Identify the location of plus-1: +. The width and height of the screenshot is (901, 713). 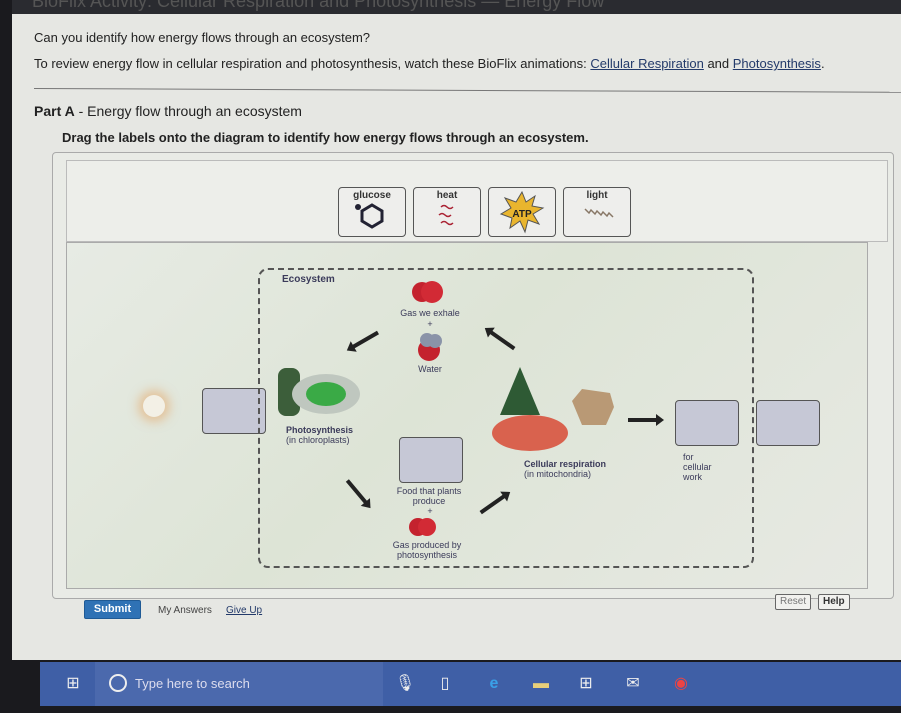
(430, 324).